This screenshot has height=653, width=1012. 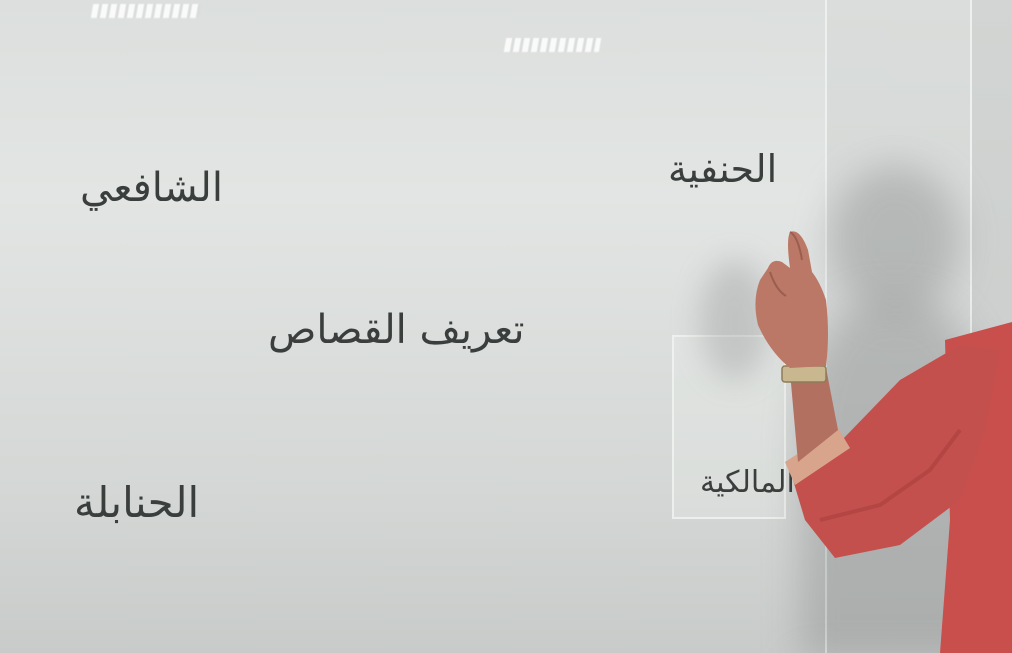 I want to click on wristwatch, so click(x=804, y=374).